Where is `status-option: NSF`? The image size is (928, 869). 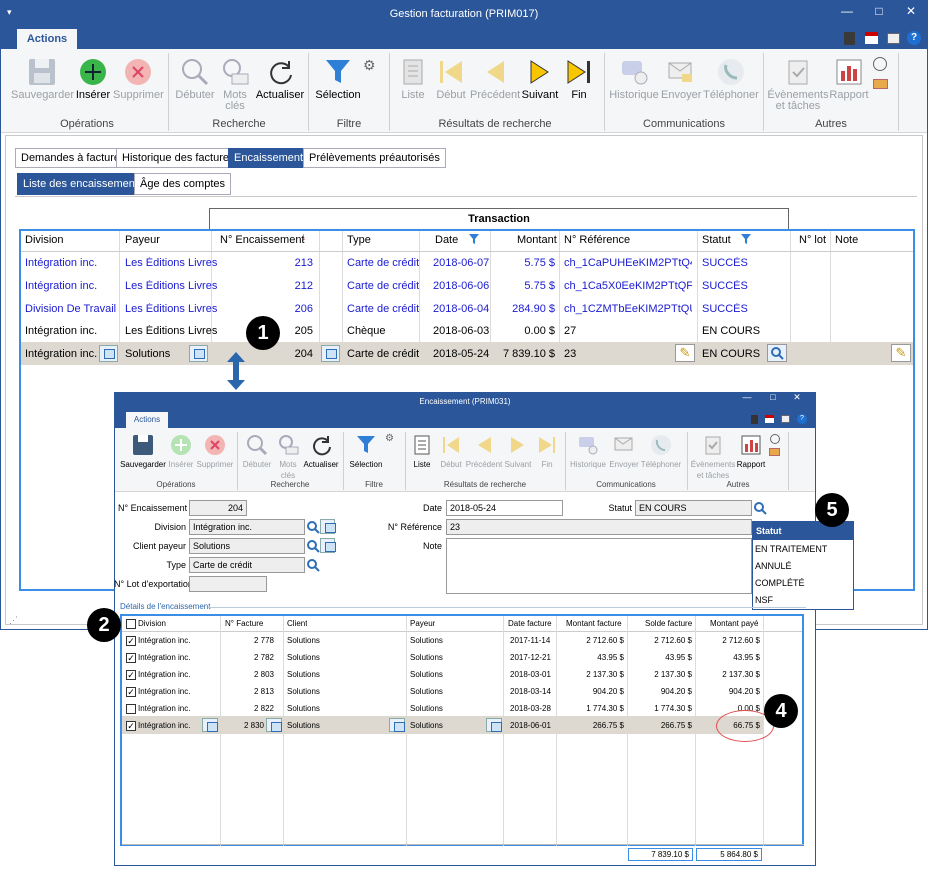 status-option: NSF is located at coordinates (764, 600).